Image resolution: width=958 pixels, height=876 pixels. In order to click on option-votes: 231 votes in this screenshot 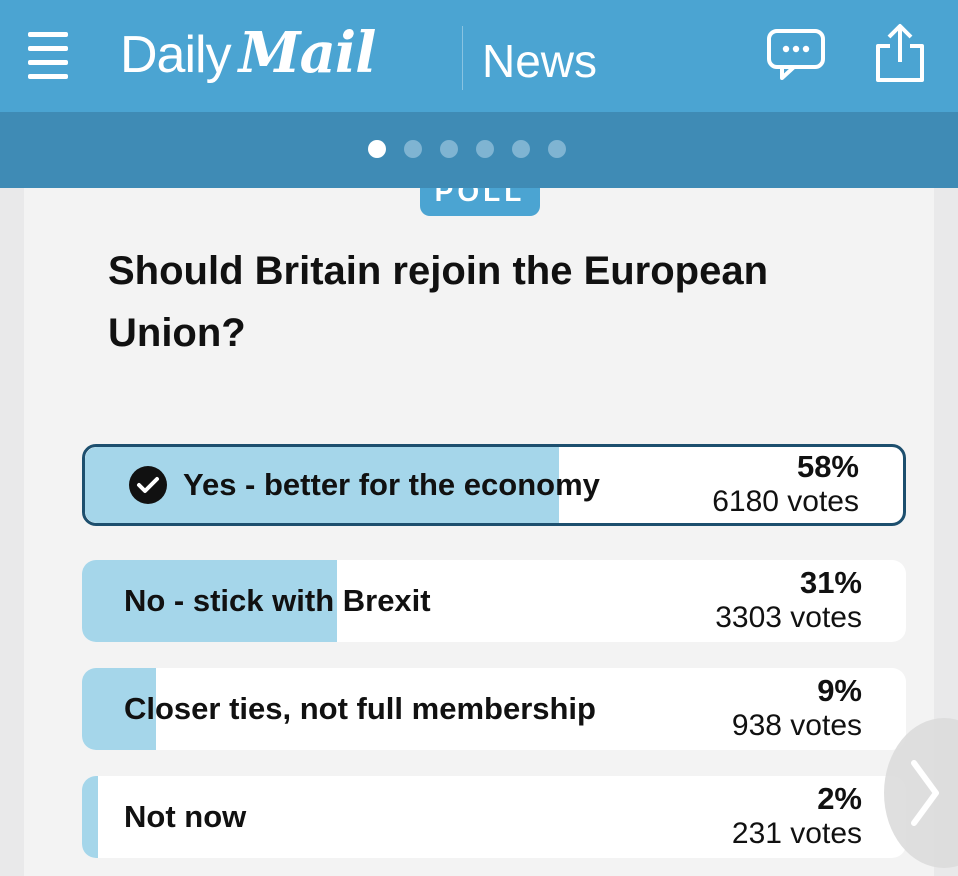, I will do `click(796, 833)`.